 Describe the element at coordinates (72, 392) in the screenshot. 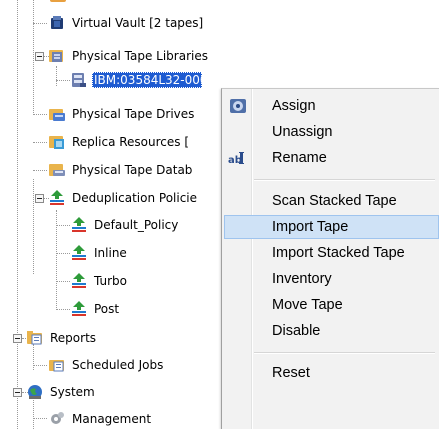

I see `tree-item-label: System` at that location.